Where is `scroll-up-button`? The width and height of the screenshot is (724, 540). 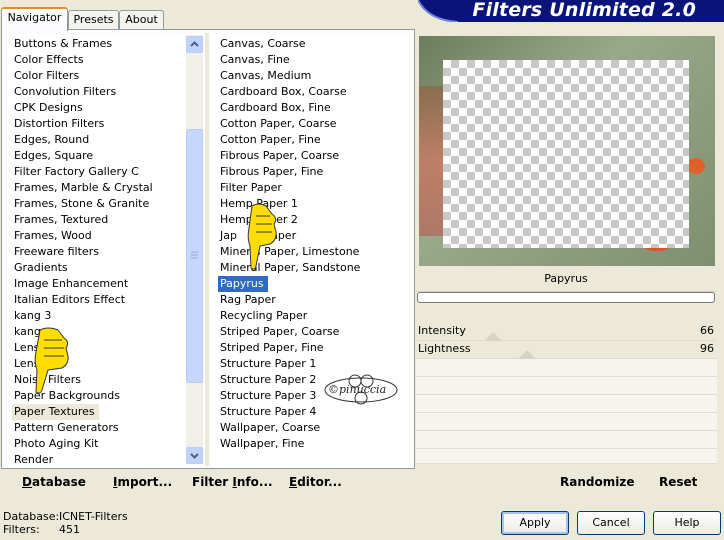 scroll-up-button is located at coordinates (194, 44).